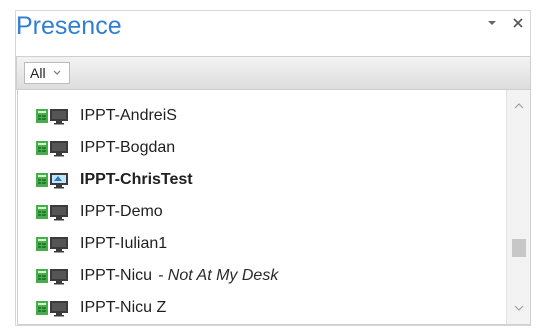  I want to click on scroll-down-arrow, so click(519, 308).